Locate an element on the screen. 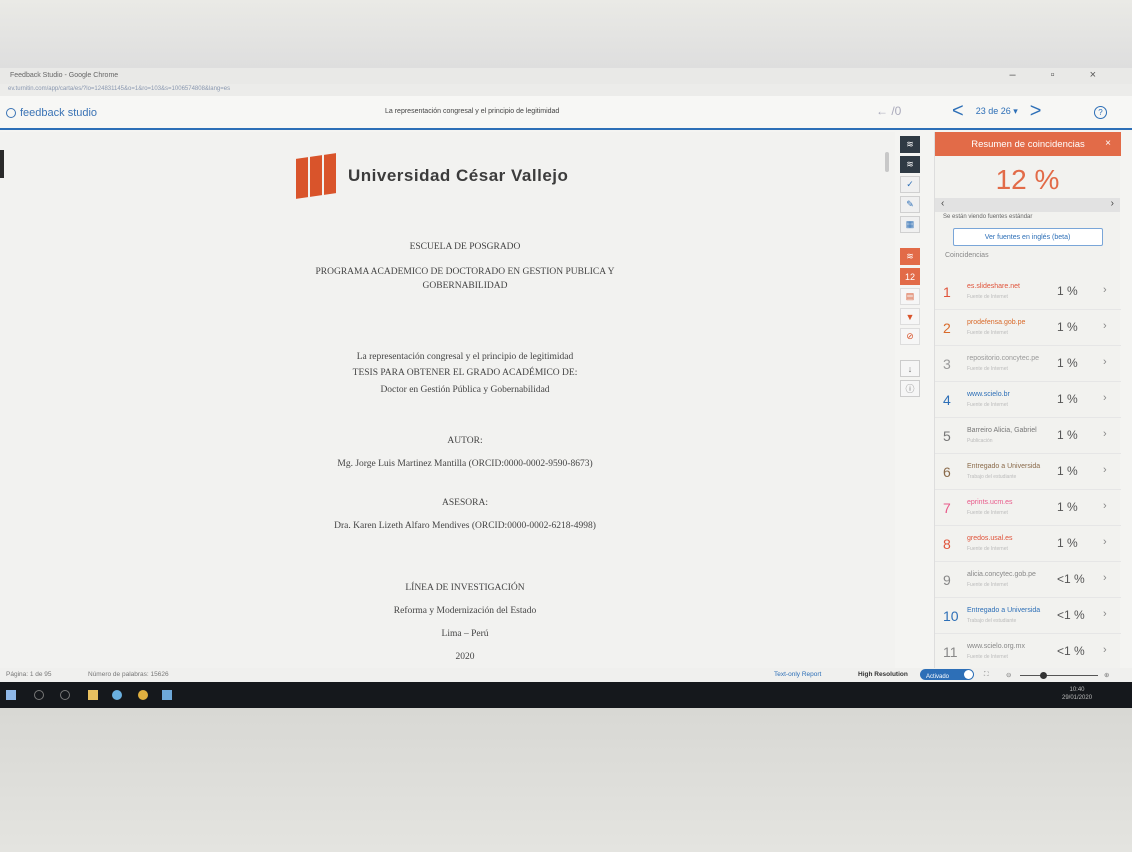 This screenshot has height=852, width=1132. submission-nav: ← /0 is located at coordinates (888, 111).